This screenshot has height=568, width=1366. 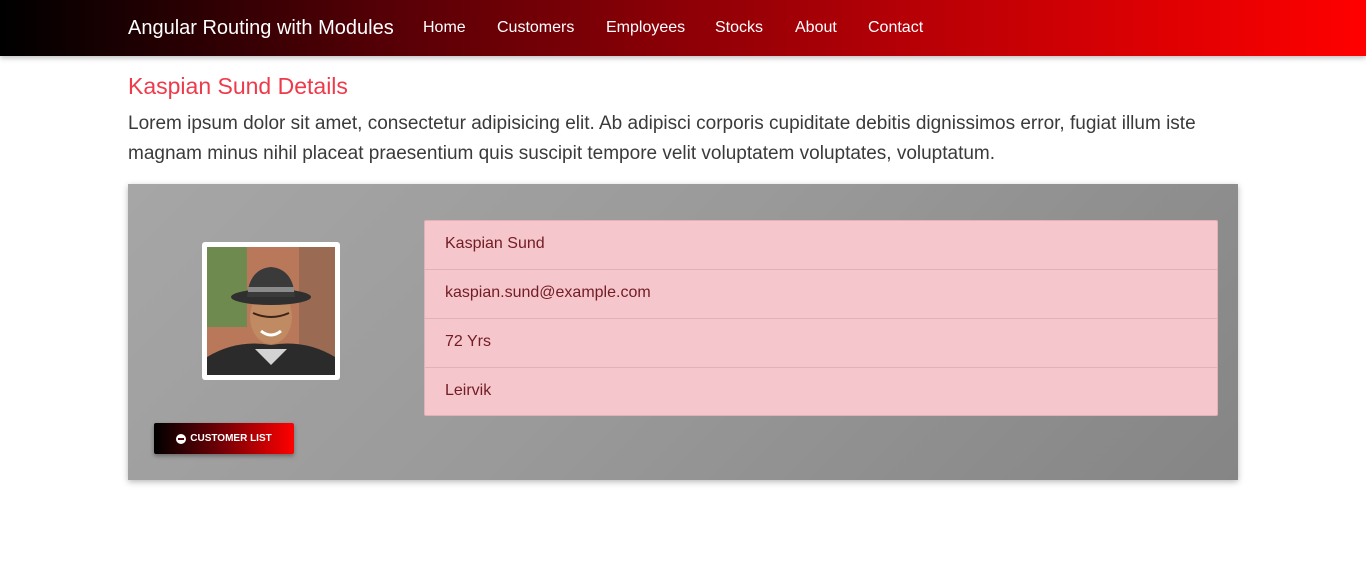 I want to click on nav-item-employees: Employees, so click(x=645, y=28).